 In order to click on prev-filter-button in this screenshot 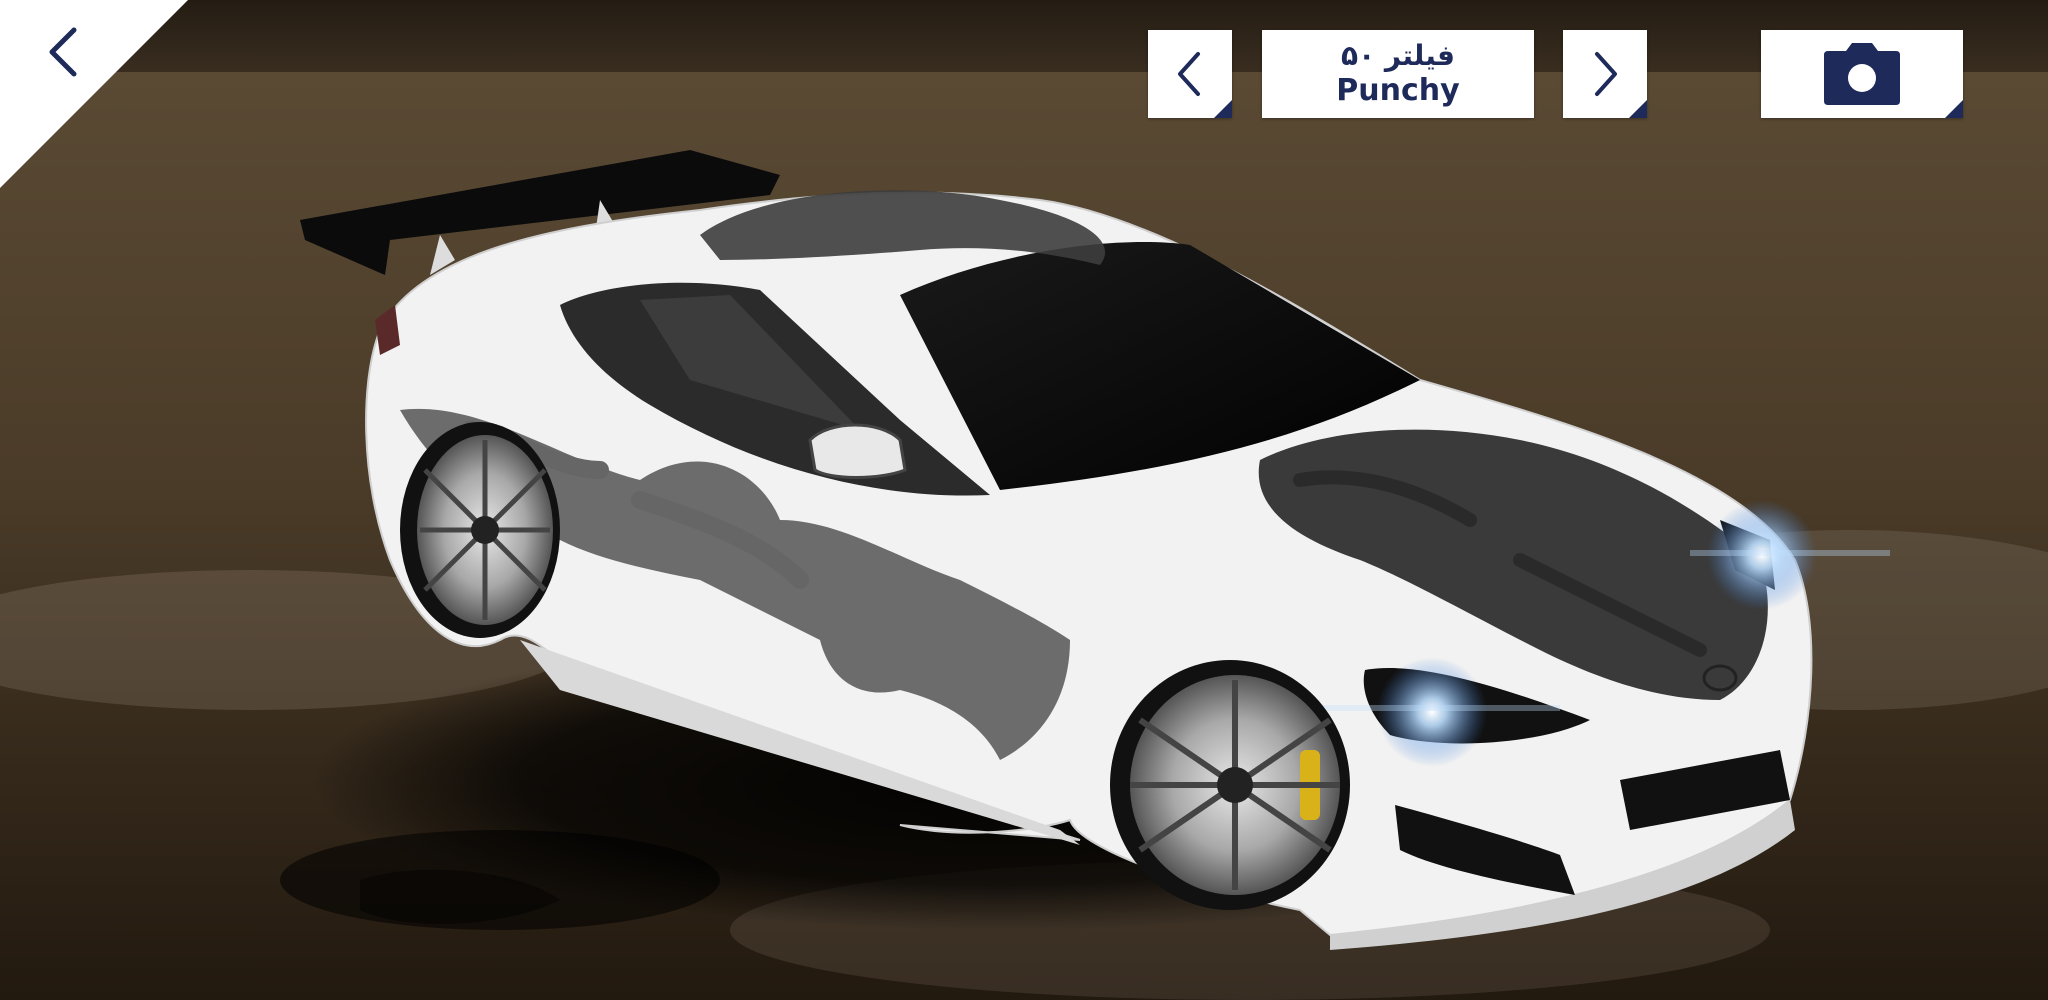, I will do `click(1190, 74)`.